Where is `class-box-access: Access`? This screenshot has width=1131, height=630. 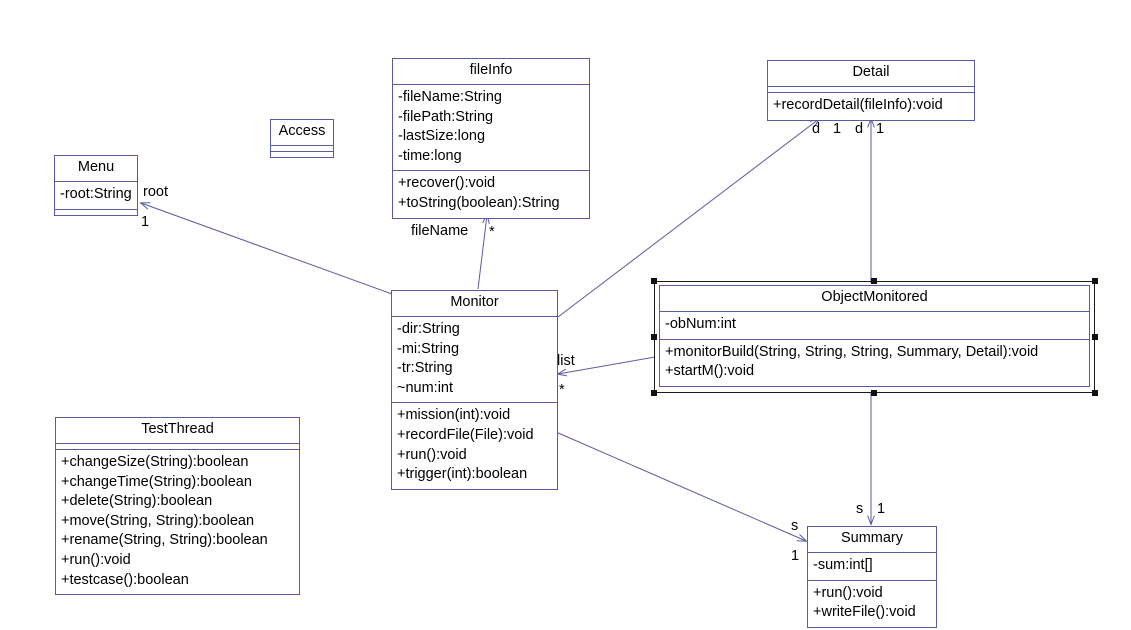 class-box-access: Access is located at coordinates (302, 138).